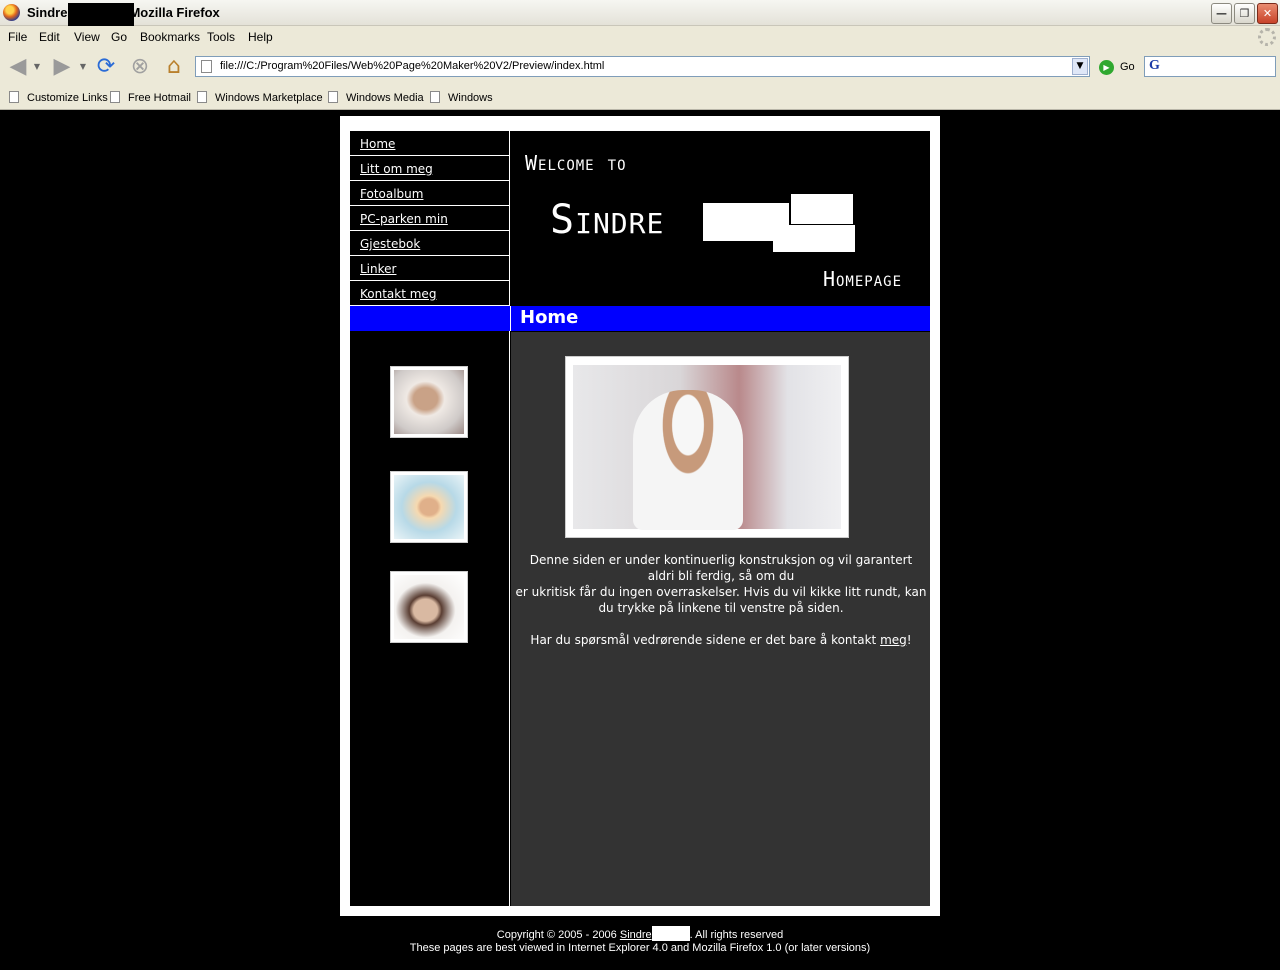  What do you see at coordinates (640, 37) in the screenshot?
I see `menu-bar: File Edit View Go Bookmarks Tools Help` at bounding box center [640, 37].